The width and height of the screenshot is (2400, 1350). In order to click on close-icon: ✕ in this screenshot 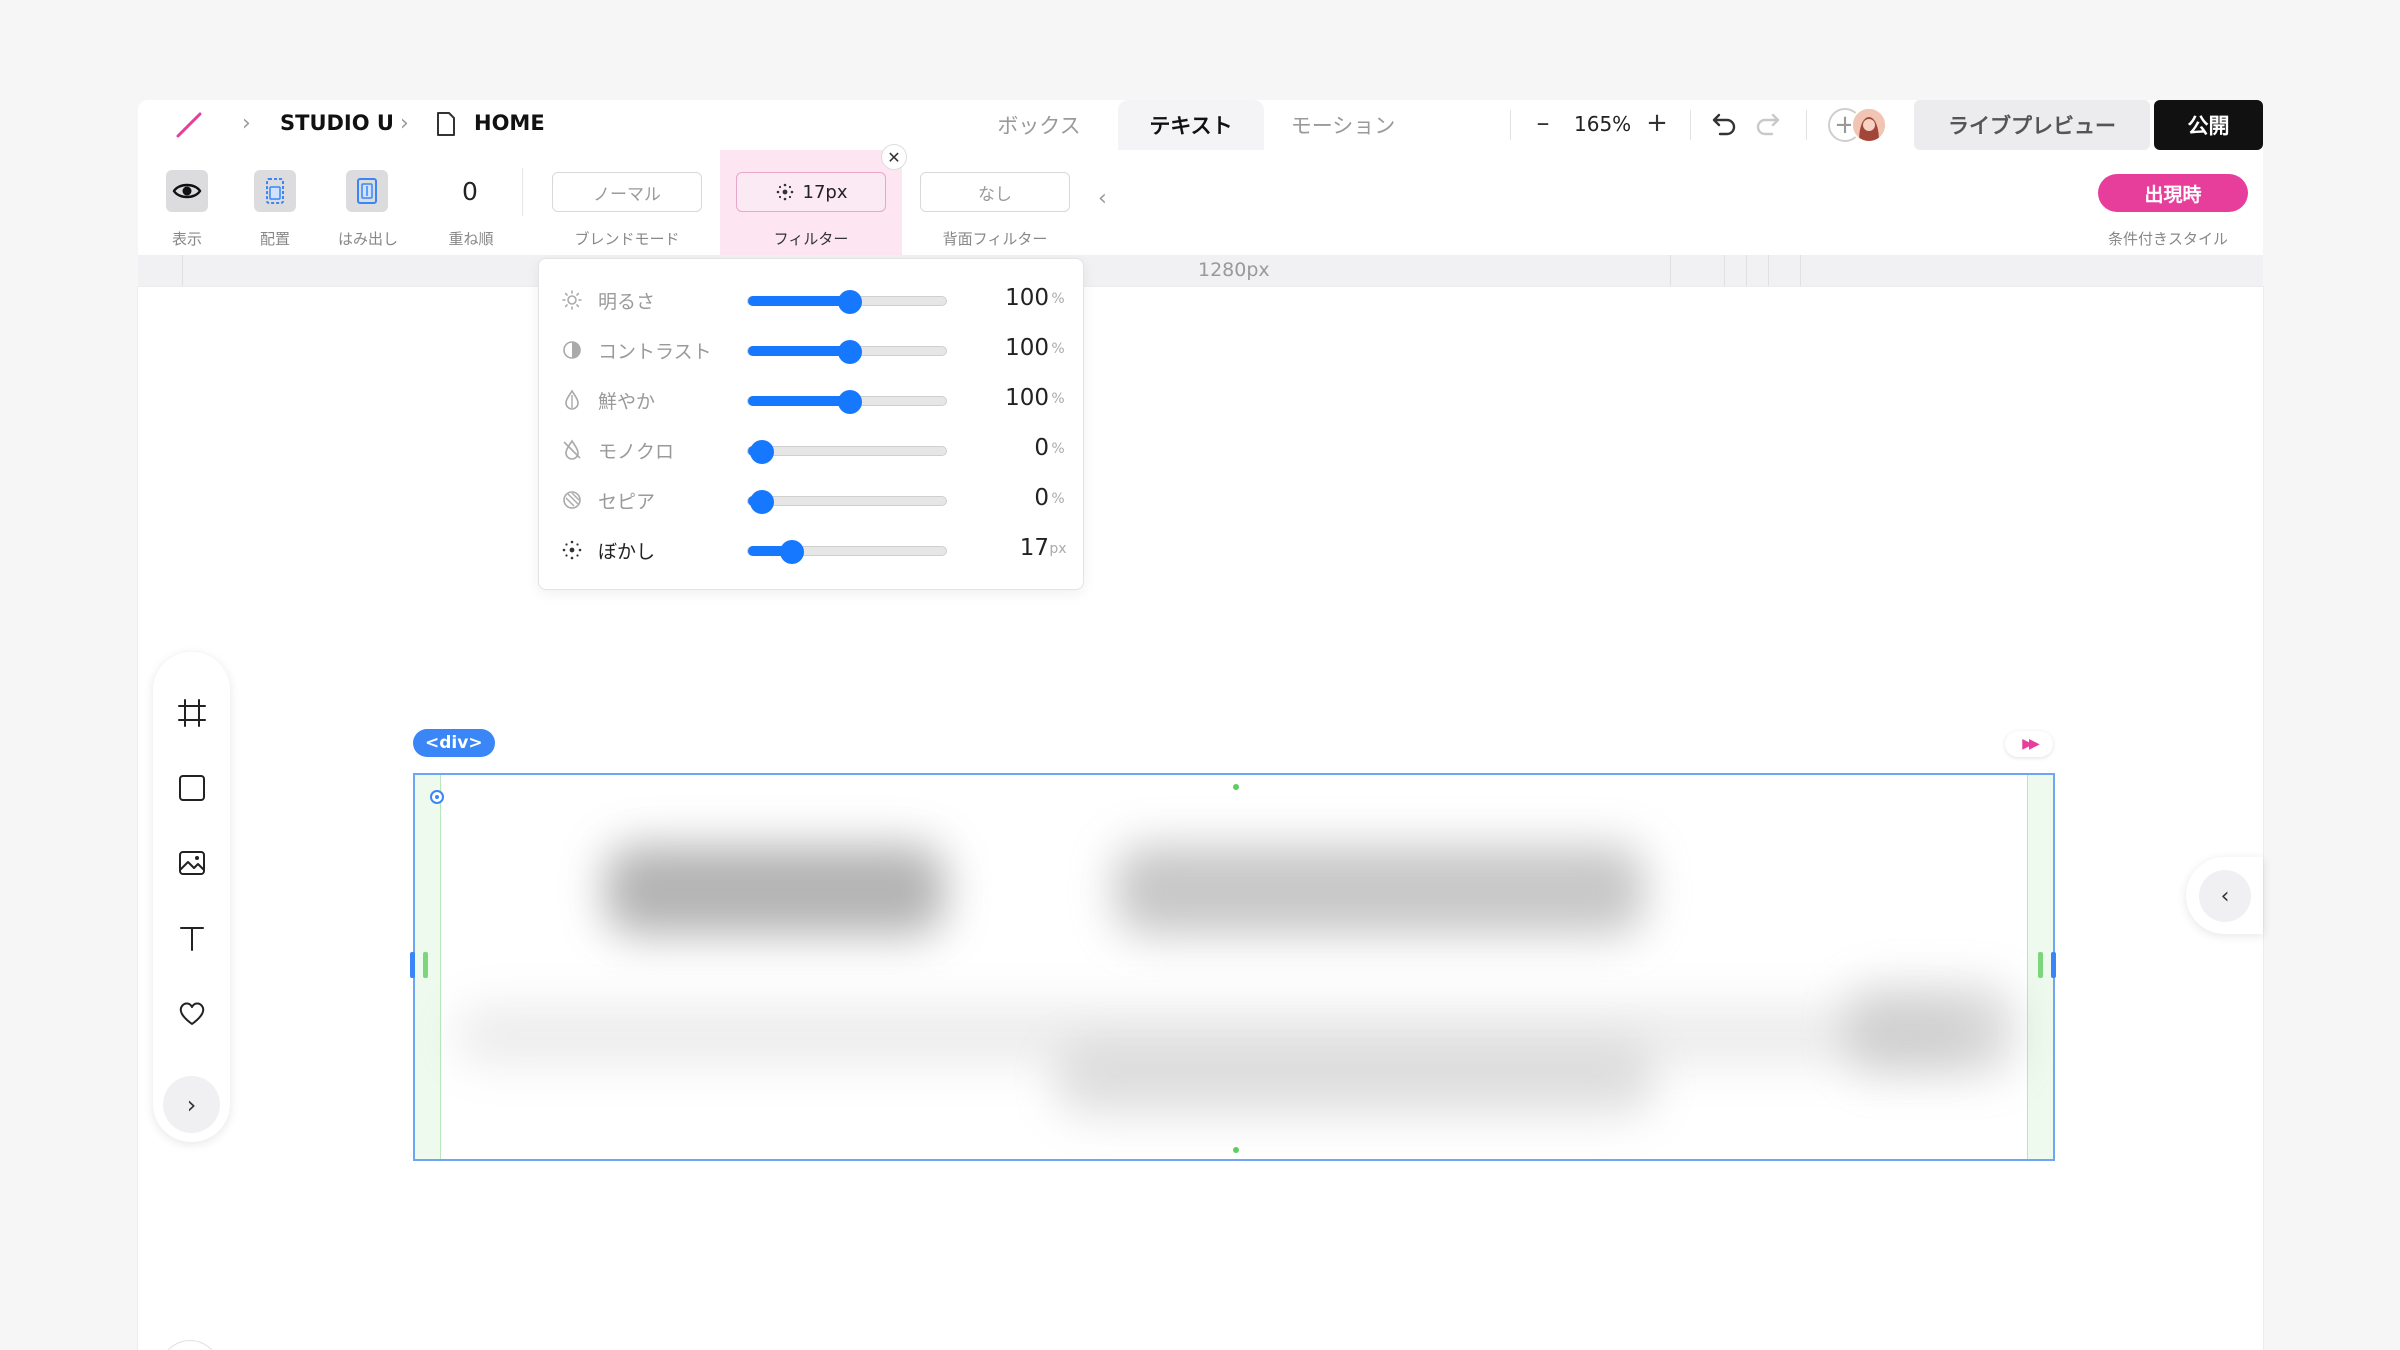, I will do `click(894, 157)`.